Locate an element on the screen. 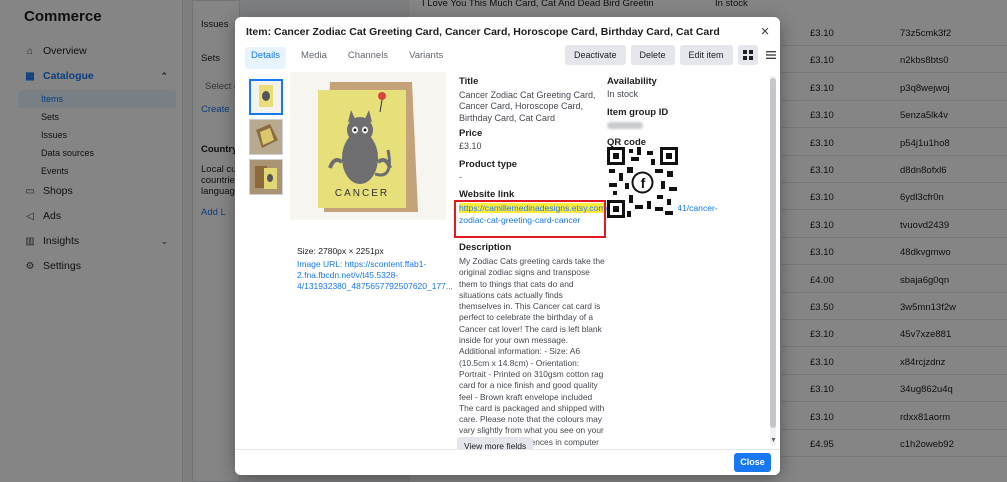 The width and height of the screenshot is (1007, 482). list-view-icon is located at coordinates (770, 55).